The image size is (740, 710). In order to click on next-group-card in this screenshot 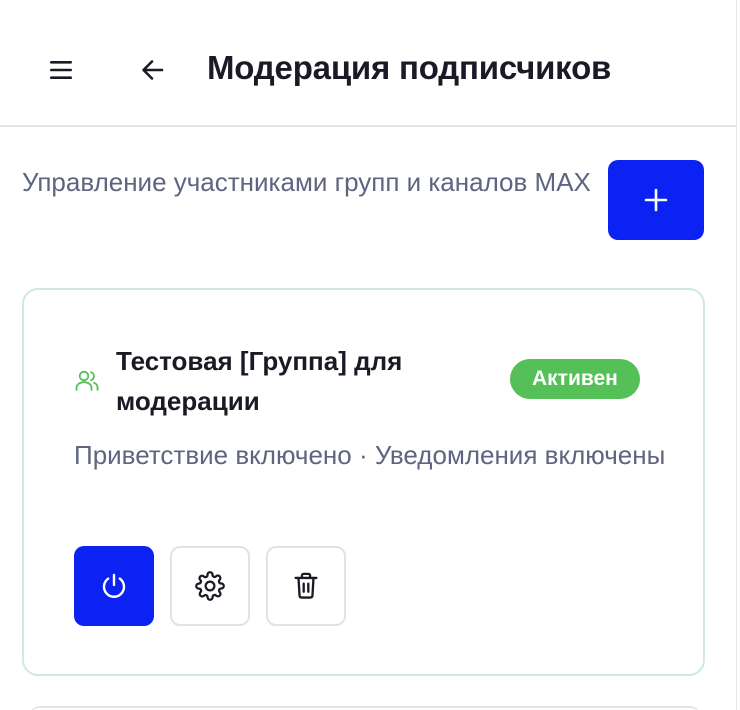, I will do `click(365, 708)`.